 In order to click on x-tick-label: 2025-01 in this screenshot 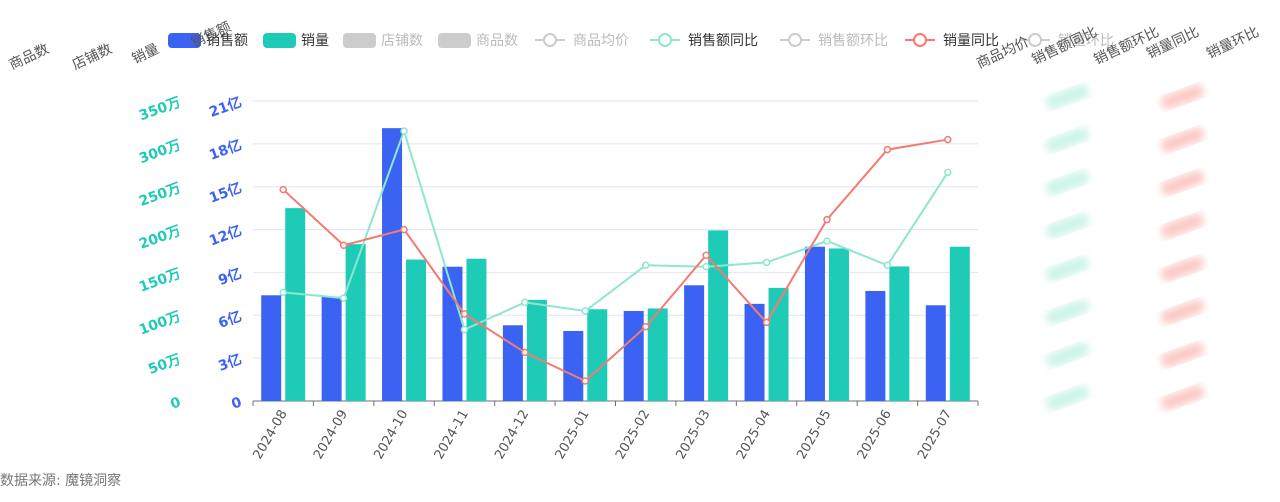, I will do `click(573, 435)`.